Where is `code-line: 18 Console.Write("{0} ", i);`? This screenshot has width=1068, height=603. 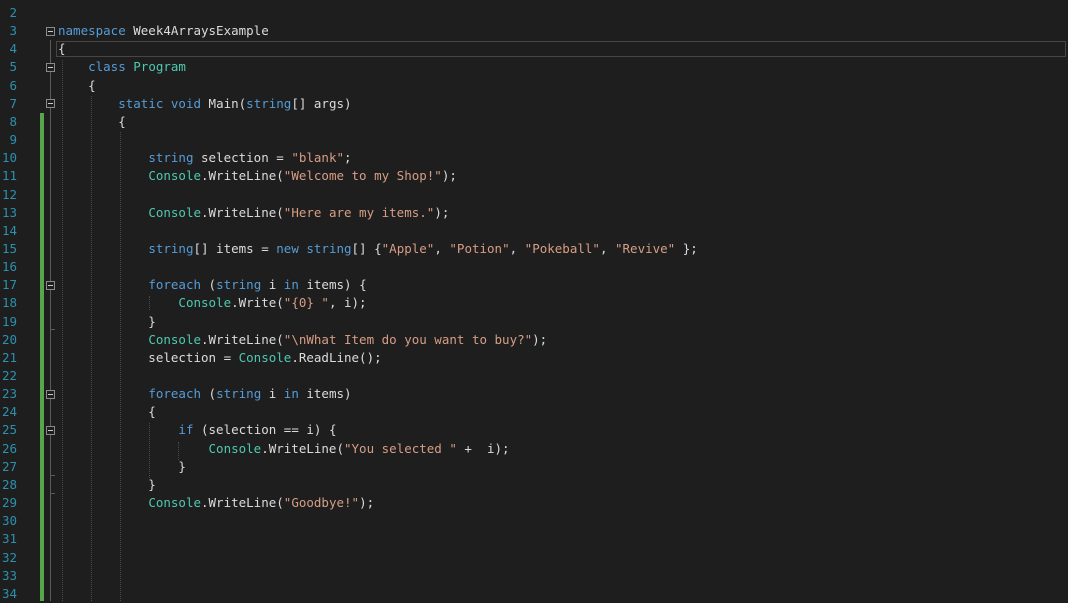
code-line: 18 Console.Write("{0} ", i); is located at coordinates (534, 303).